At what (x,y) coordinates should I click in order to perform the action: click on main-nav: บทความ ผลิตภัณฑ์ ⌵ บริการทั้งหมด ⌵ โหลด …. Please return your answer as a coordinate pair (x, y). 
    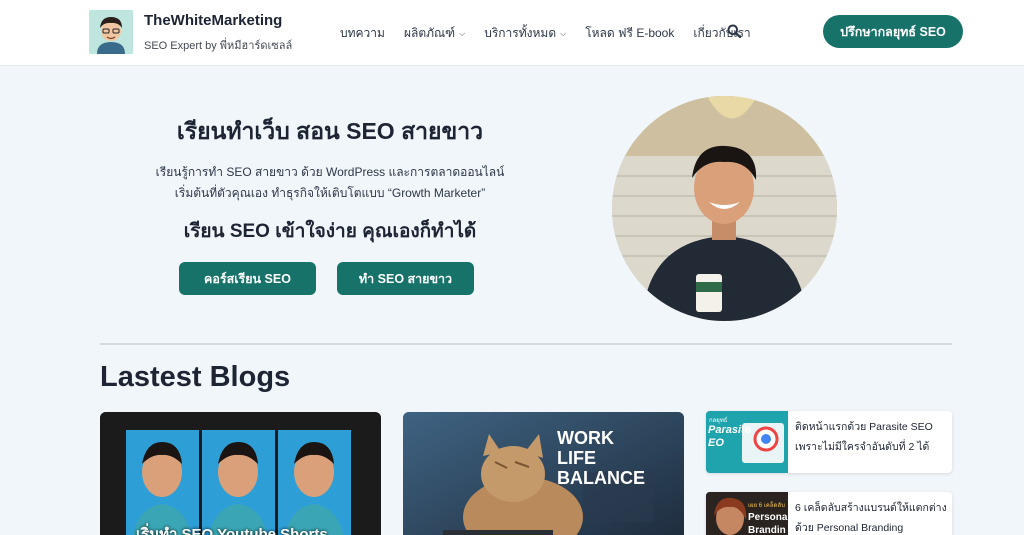
    Looking at the image, I should click on (545, 33).